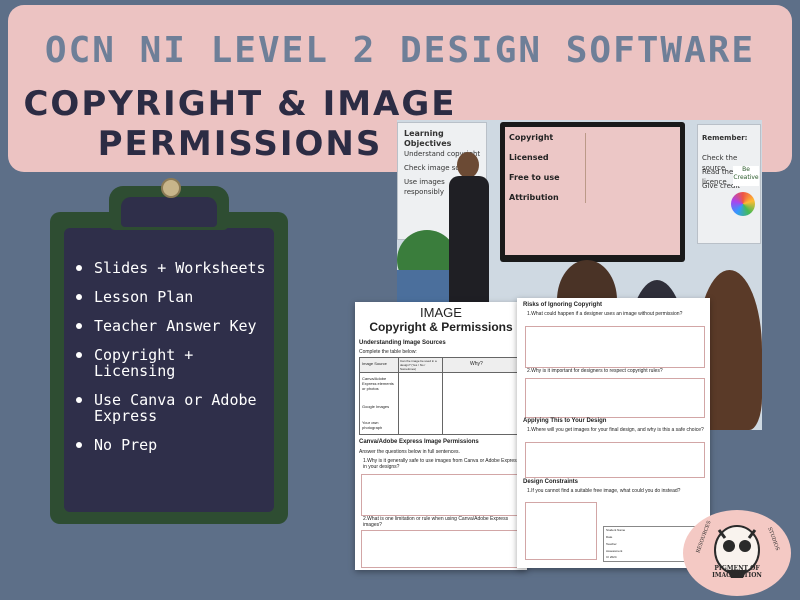 The width and height of the screenshot is (800, 600). I want to click on feature-label: Slides + Worksheets, so click(180, 268).